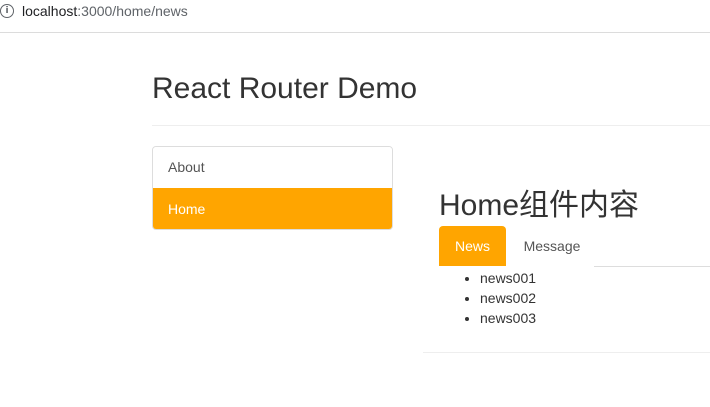  What do you see at coordinates (285, 88) in the screenshot?
I see `page-title: React Router Demo` at bounding box center [285, 88].